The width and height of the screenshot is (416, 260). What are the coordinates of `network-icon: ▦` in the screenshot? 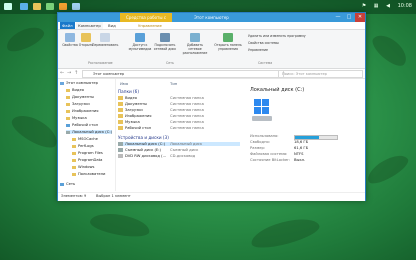 It's located at (376, 6).